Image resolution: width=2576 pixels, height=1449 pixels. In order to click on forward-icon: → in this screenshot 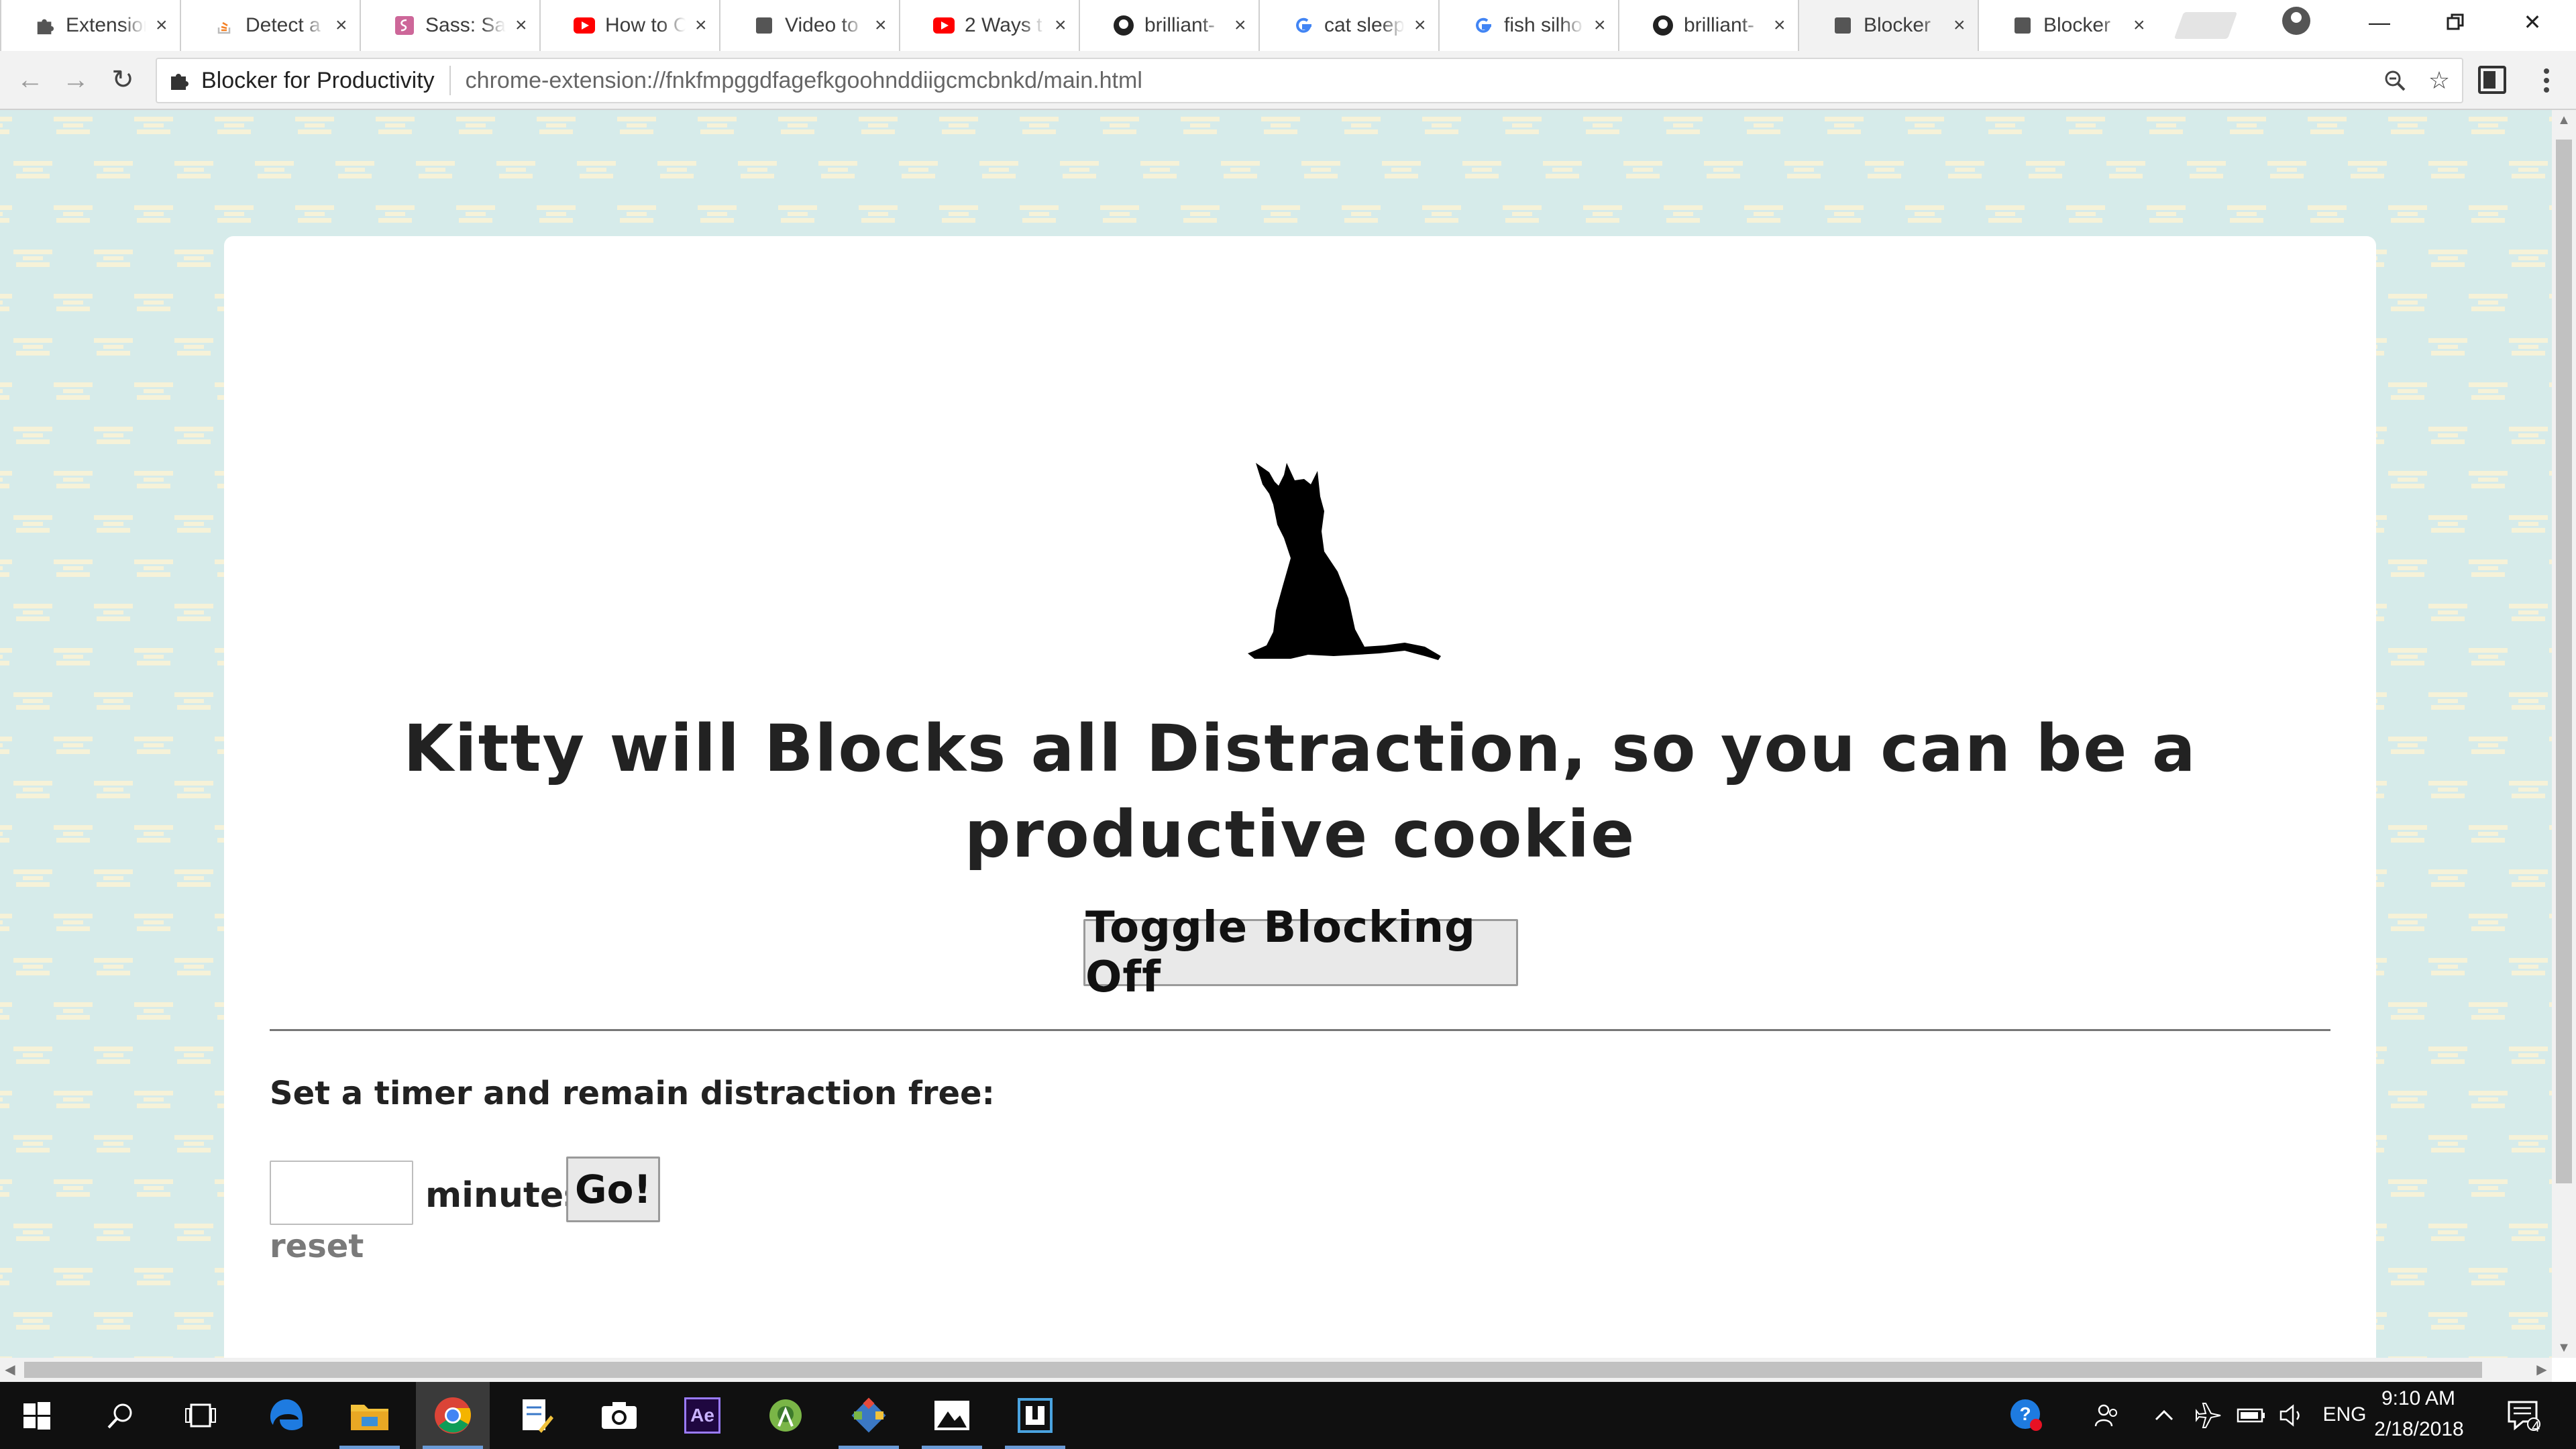, I will do `click(76, 80)`.